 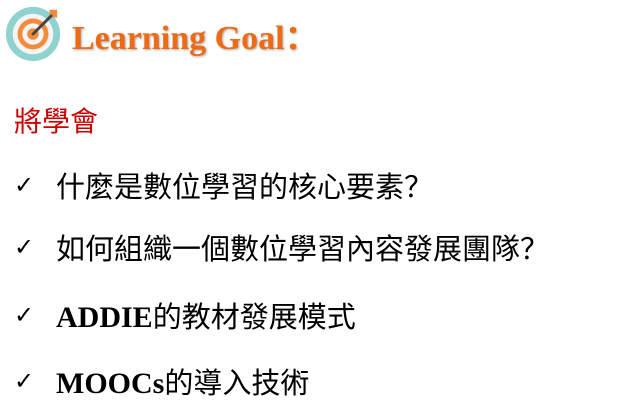 I want to click on goal-item: ✓ 如何組織一個數位學習內容發展團隊？, so click(x=281, y=247).